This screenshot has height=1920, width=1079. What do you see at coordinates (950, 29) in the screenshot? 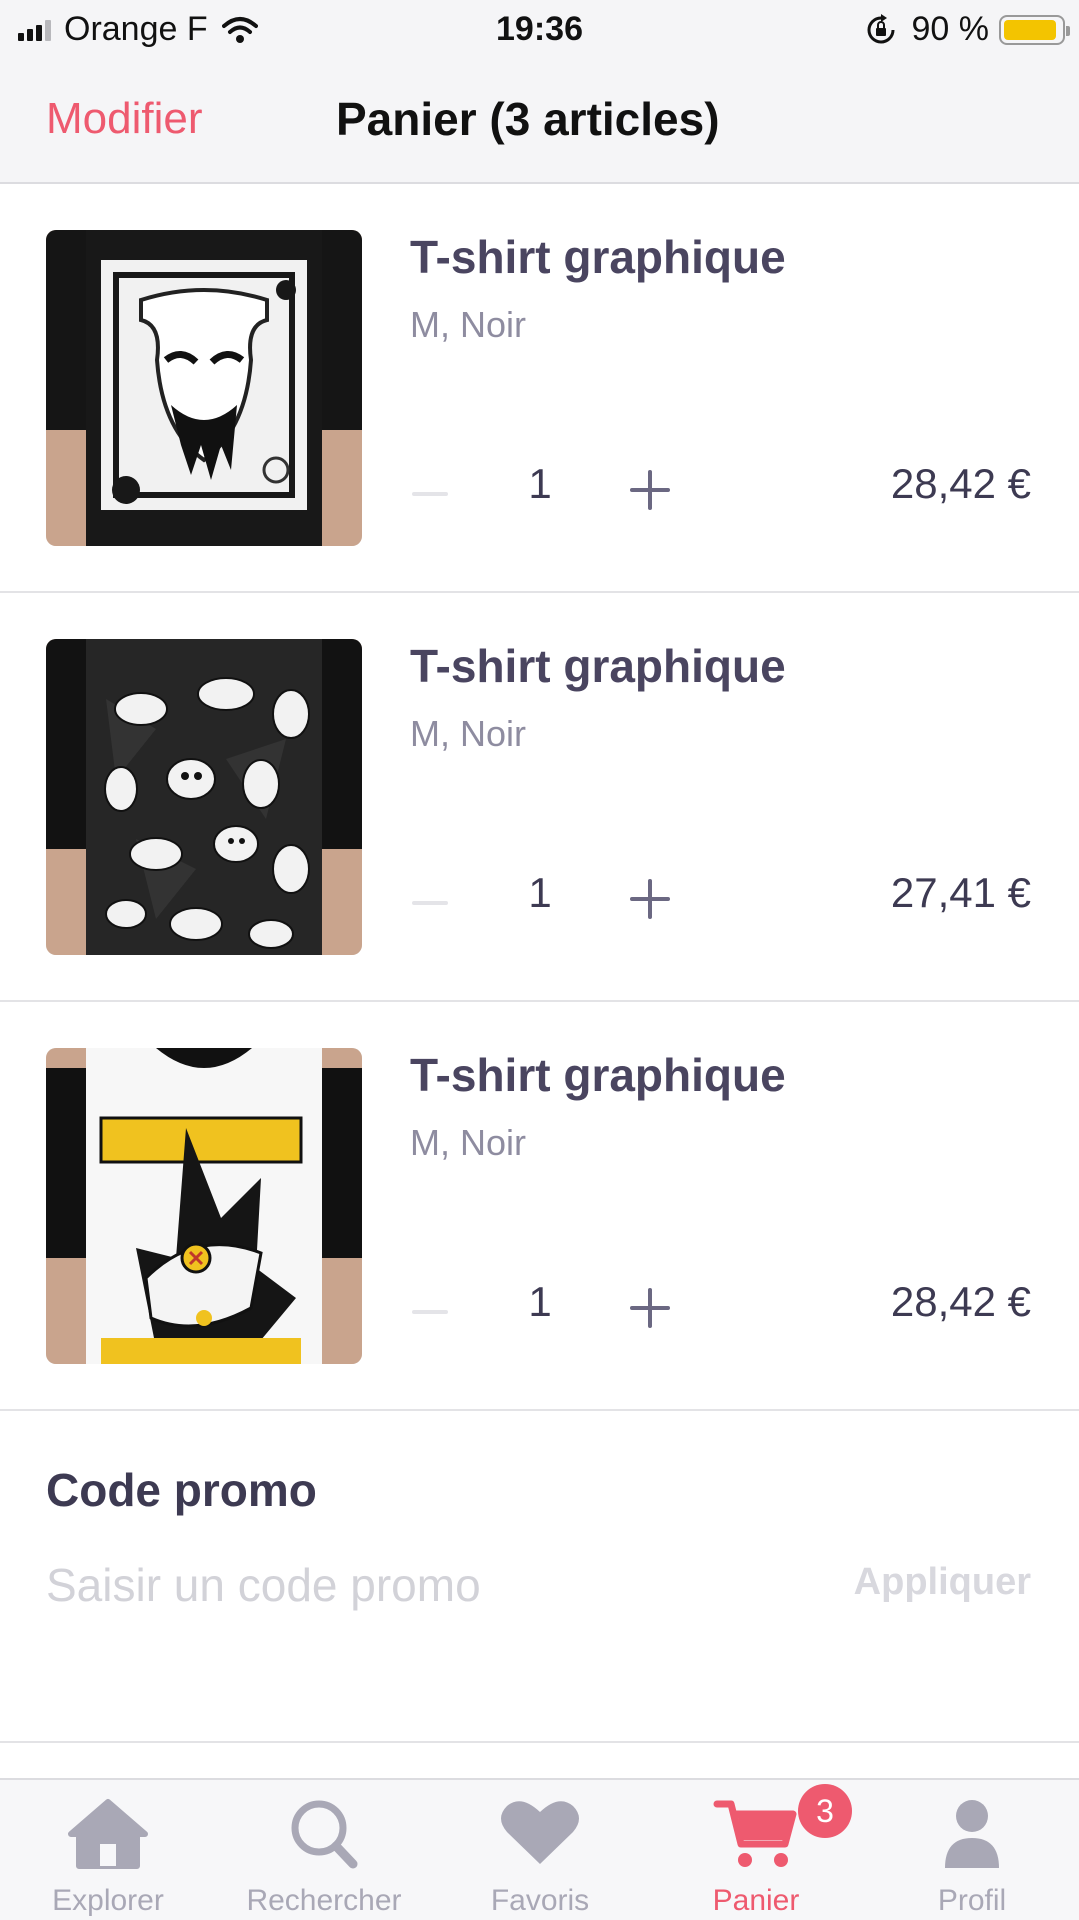
I see `battery-percent: 90 %` at bounding box center [950, 29].